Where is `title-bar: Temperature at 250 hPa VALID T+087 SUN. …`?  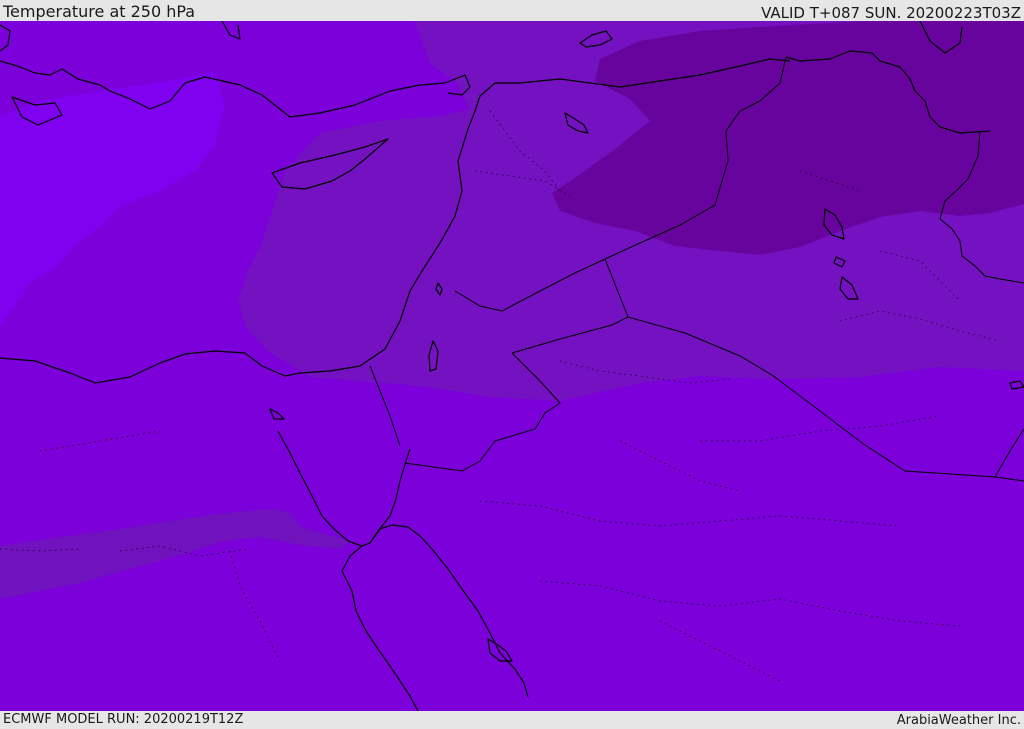
title-bar: Temperature at 250 hPa VALID T+087 SUN. … is located at coordinates (512, 10).